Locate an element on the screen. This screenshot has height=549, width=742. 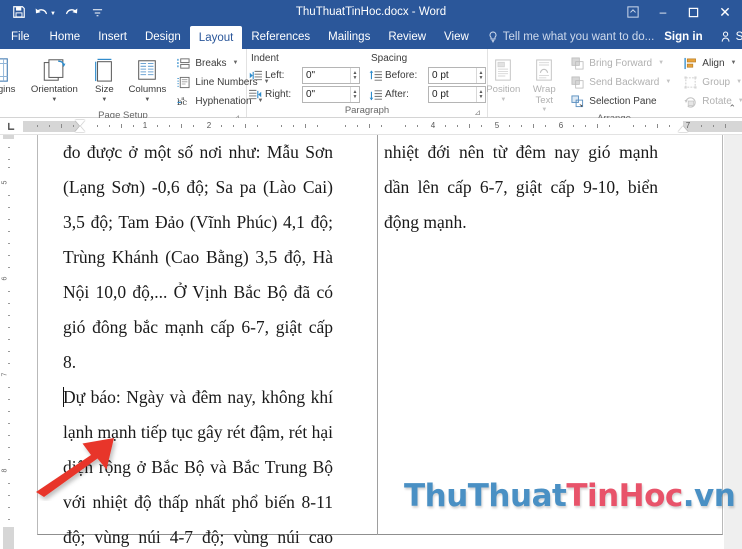
spacing-after-input is located at coordinates (452, 94).